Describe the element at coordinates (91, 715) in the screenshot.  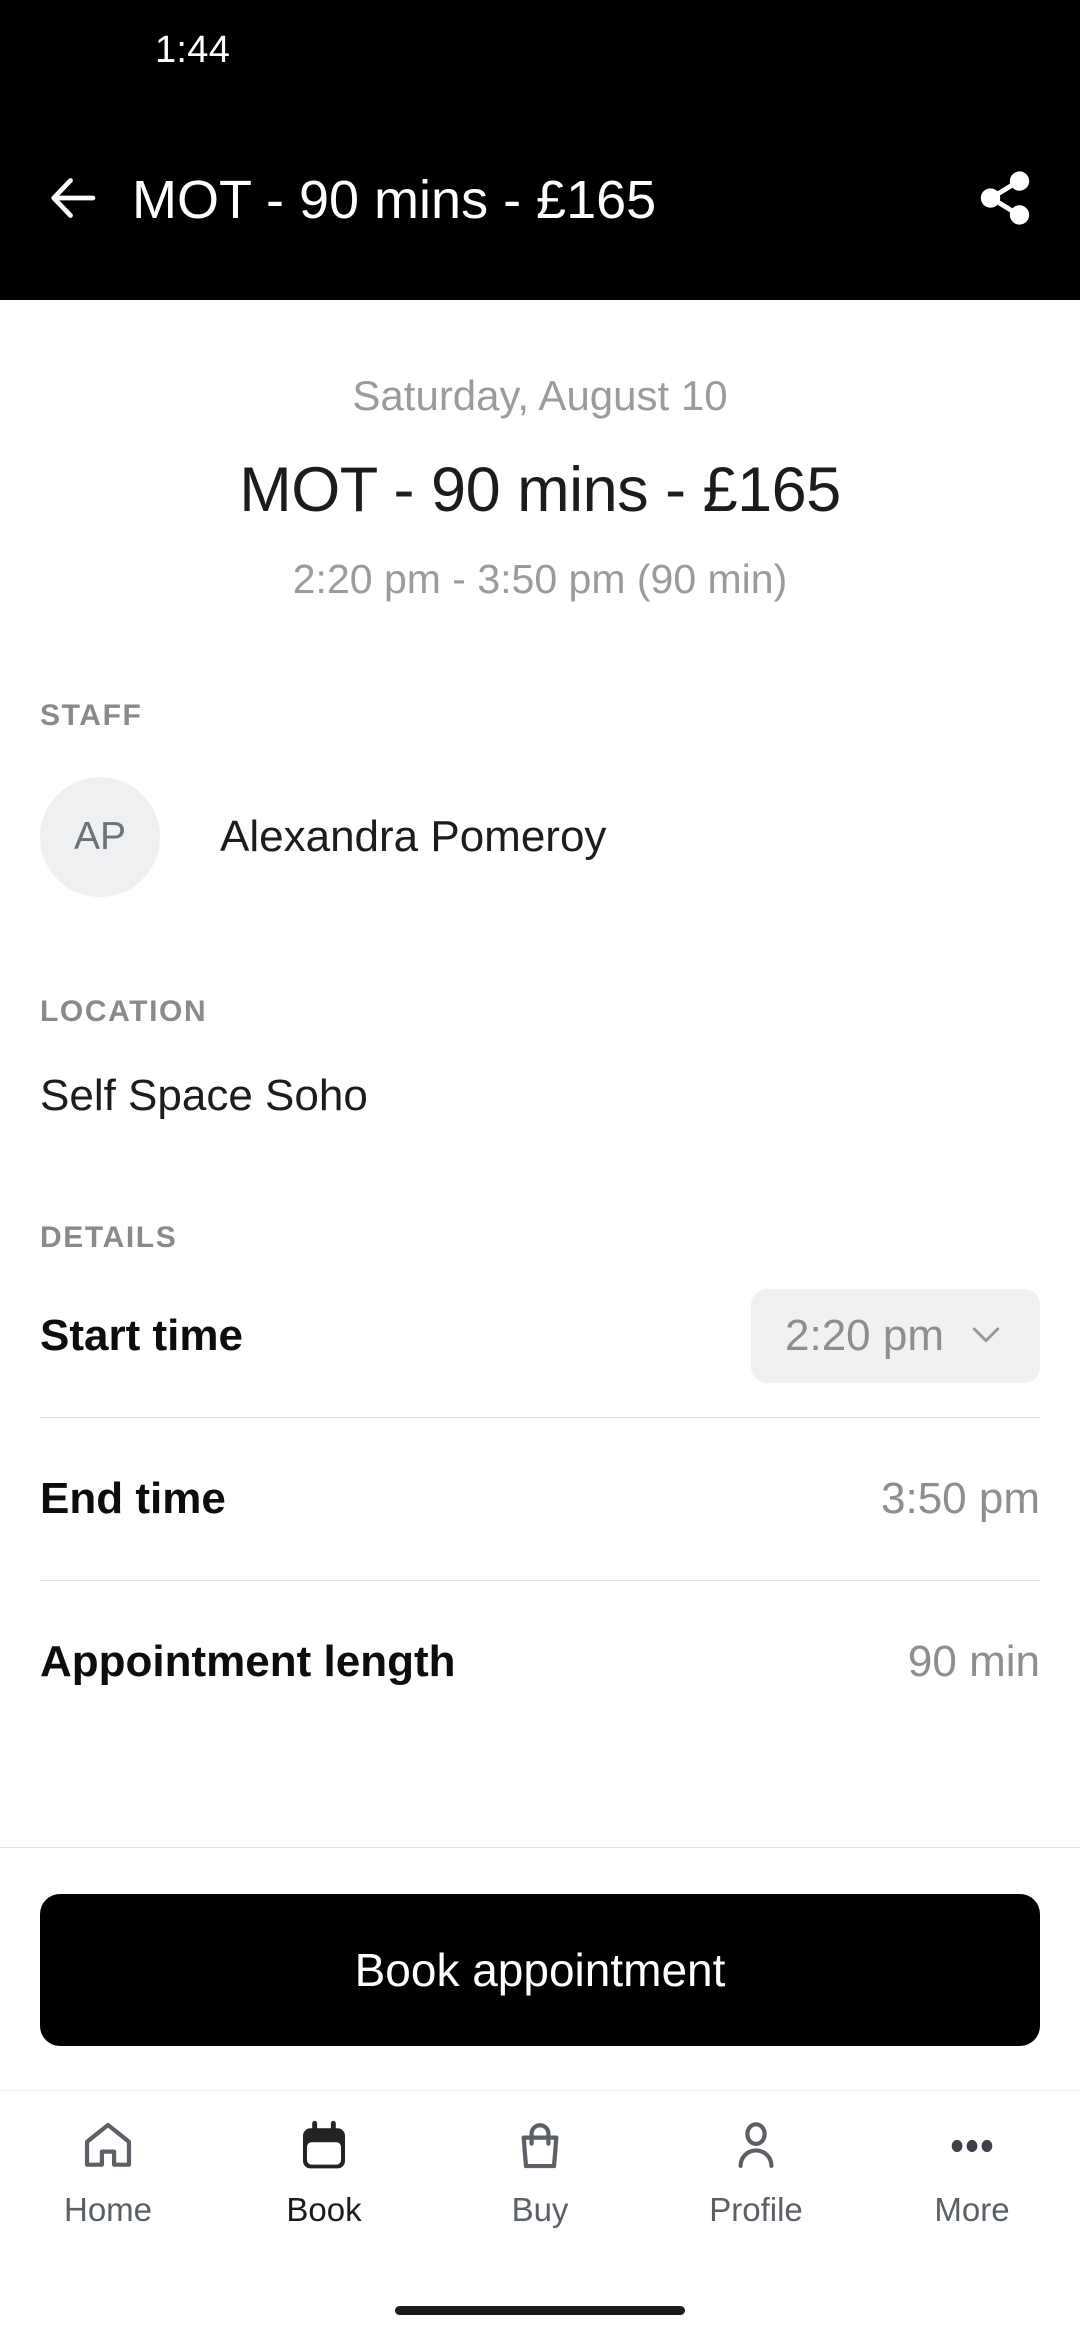
I see `staff-section-label: STAFF` at that location.